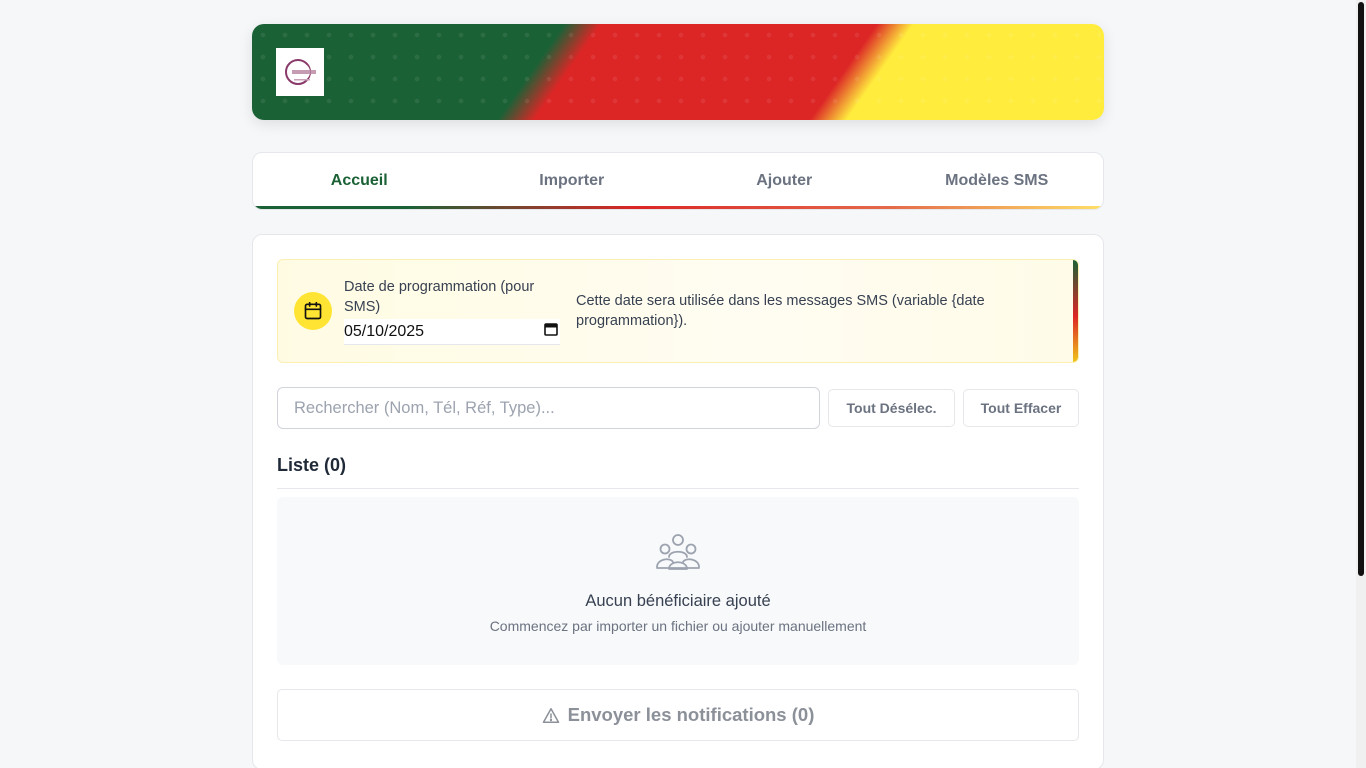  Describe the element at coordinates (691, 714) in the screenshot. I see `send-notifications-label: Envoyer les notifications (0)` at that location.